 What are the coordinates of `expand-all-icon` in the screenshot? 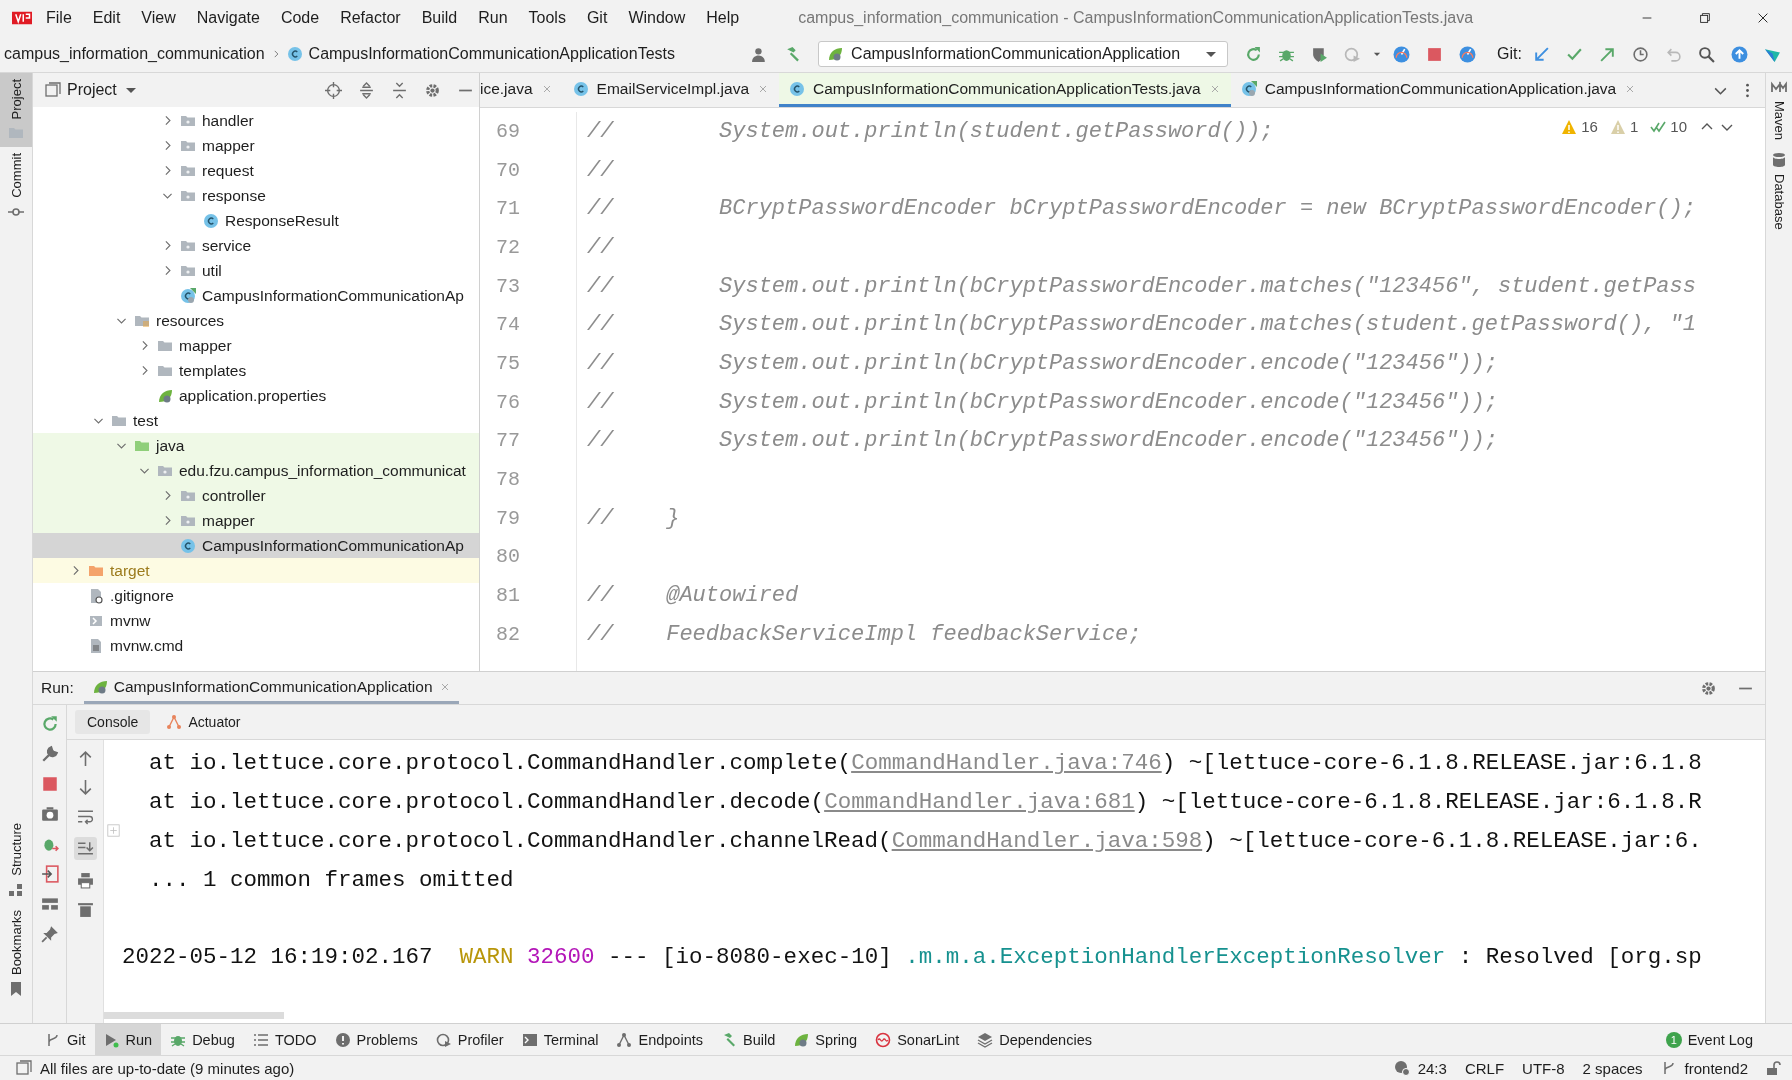 It's located at (366, 90).